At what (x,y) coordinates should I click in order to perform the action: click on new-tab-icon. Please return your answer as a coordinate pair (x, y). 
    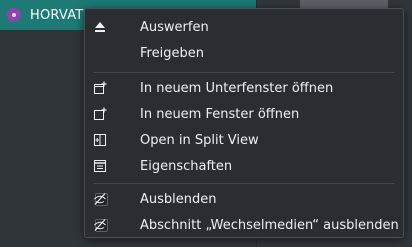
    Looking at the image, I should click on (100, 88).